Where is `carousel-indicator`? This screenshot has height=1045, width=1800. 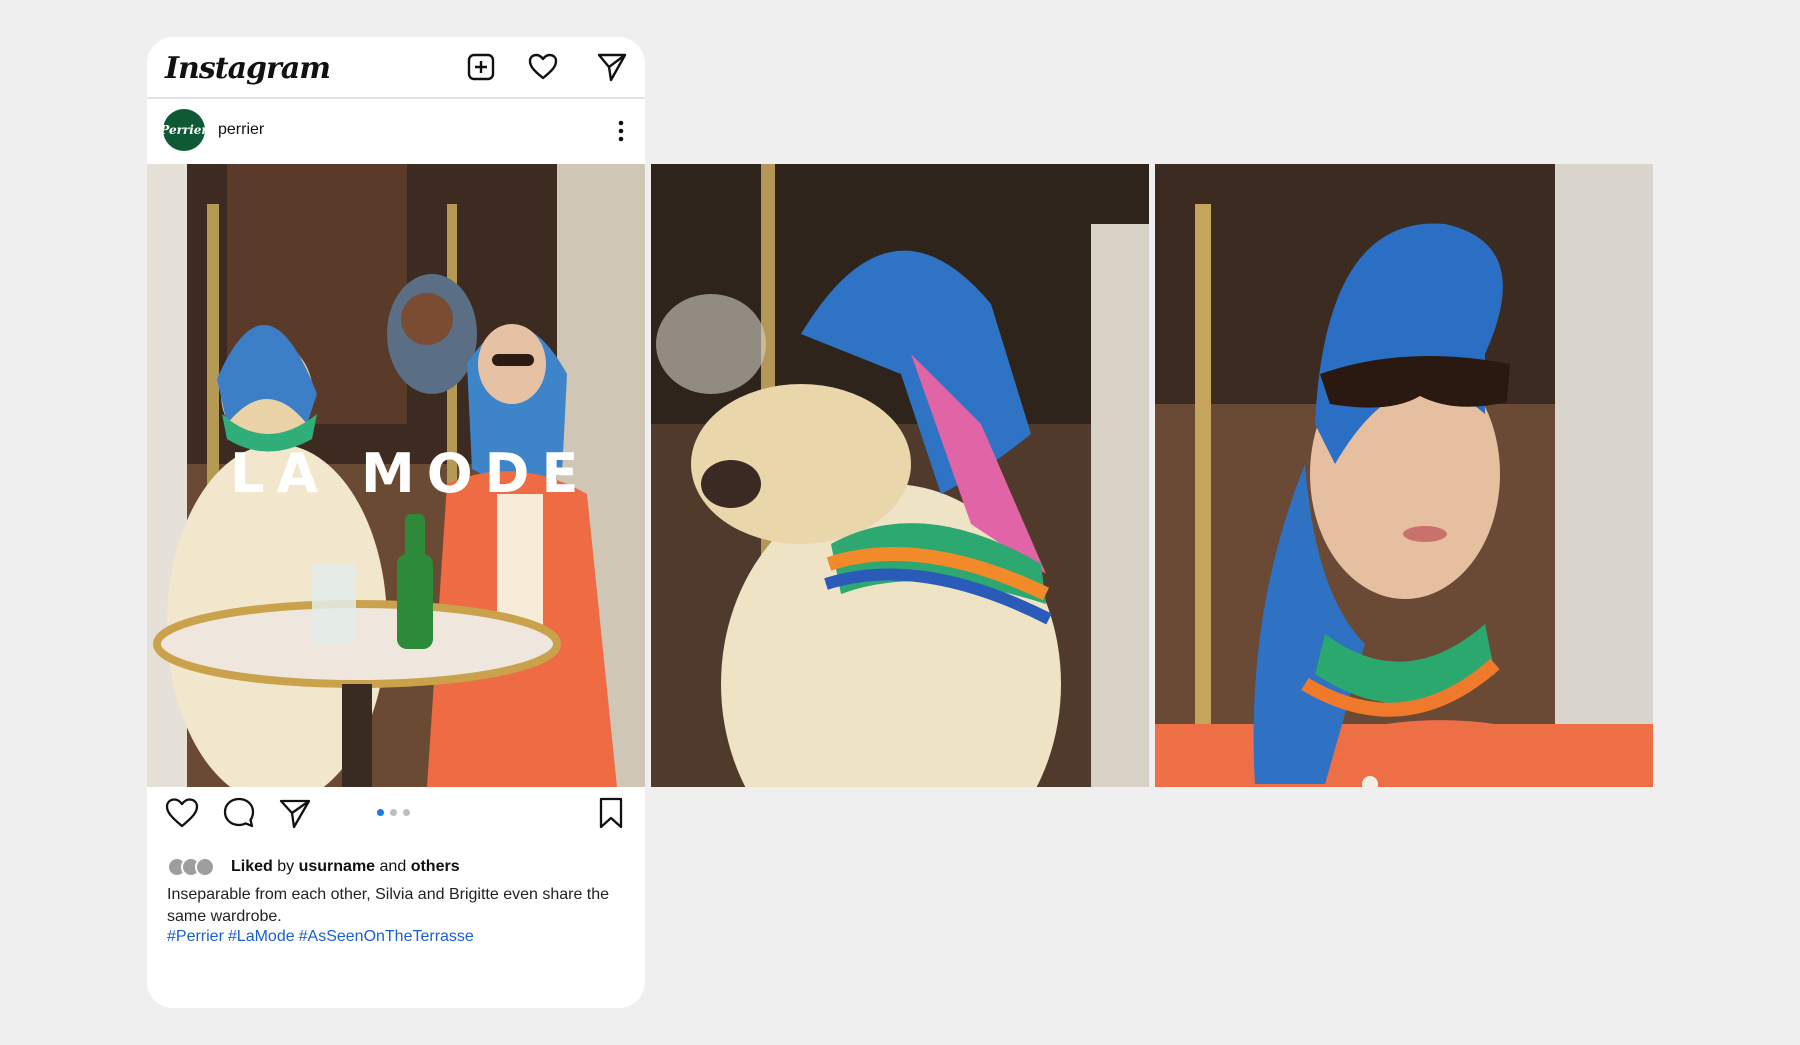
carousel-indicator is located at coordinates (393, 812).